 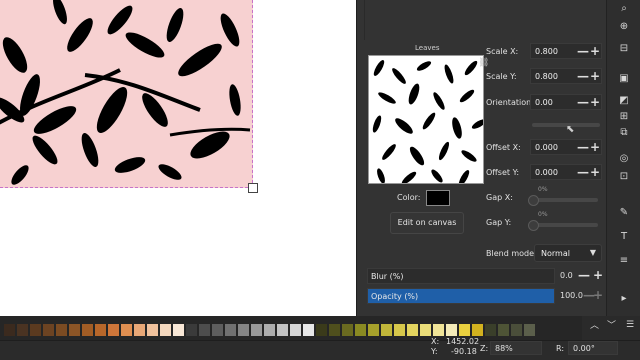 What do you see at coordinates (583, 147) in the screenshot?
I see `offset-x-decrement: —` at bounding box center [583, 147].